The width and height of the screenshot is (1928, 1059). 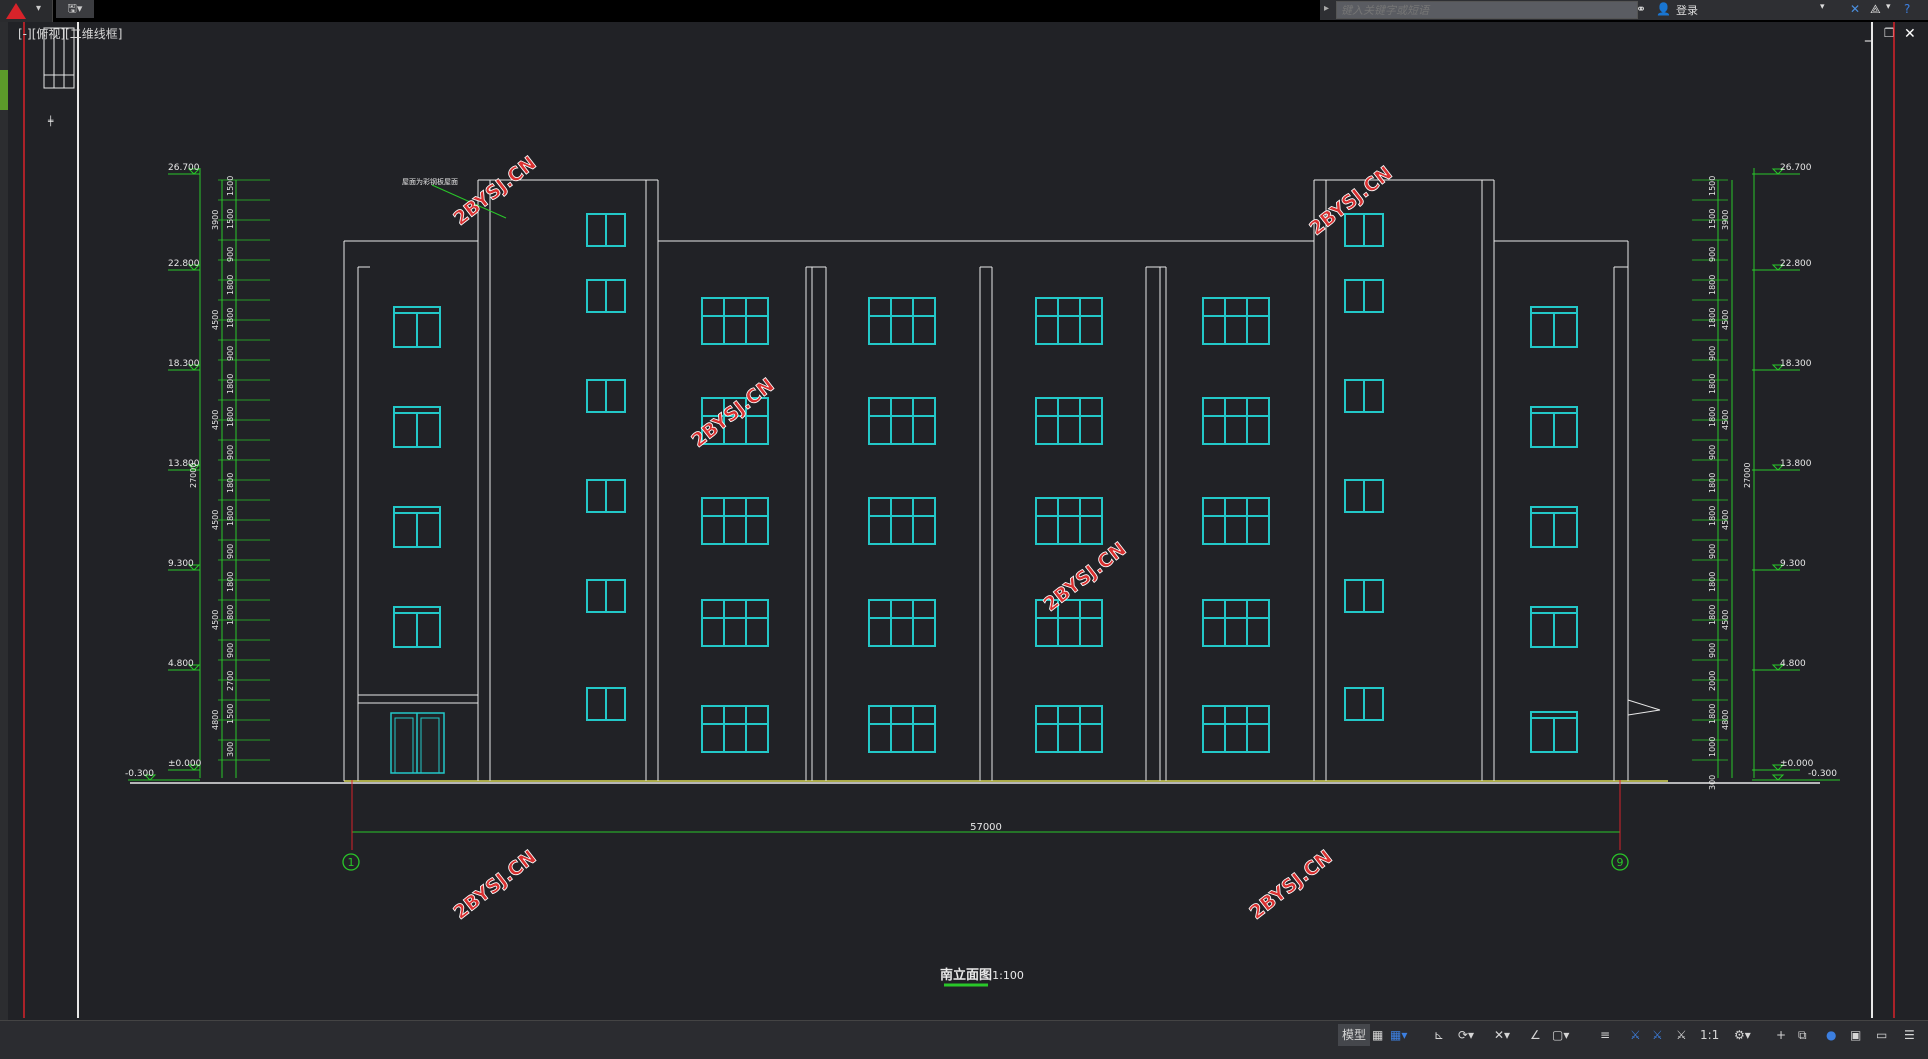 What do you see at coordinates (1909, 1035) in the screenshot?
I see `customization-menu-icon: ☰` at bounding box center [1909, 1035].